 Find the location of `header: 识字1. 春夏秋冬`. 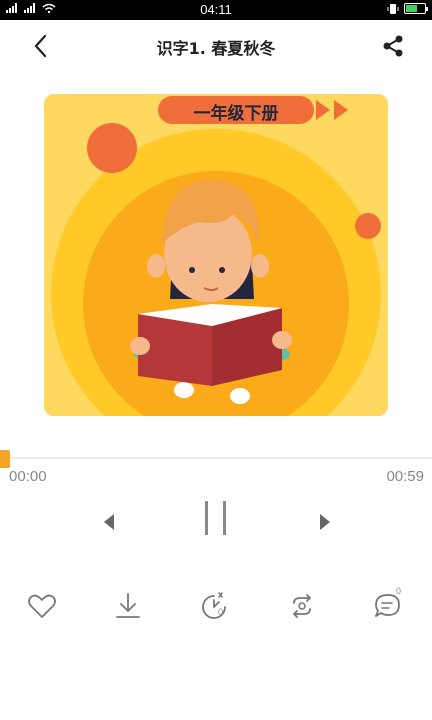

header: 识字1. 春夏秋冬 is located at coordinates (216, 46).